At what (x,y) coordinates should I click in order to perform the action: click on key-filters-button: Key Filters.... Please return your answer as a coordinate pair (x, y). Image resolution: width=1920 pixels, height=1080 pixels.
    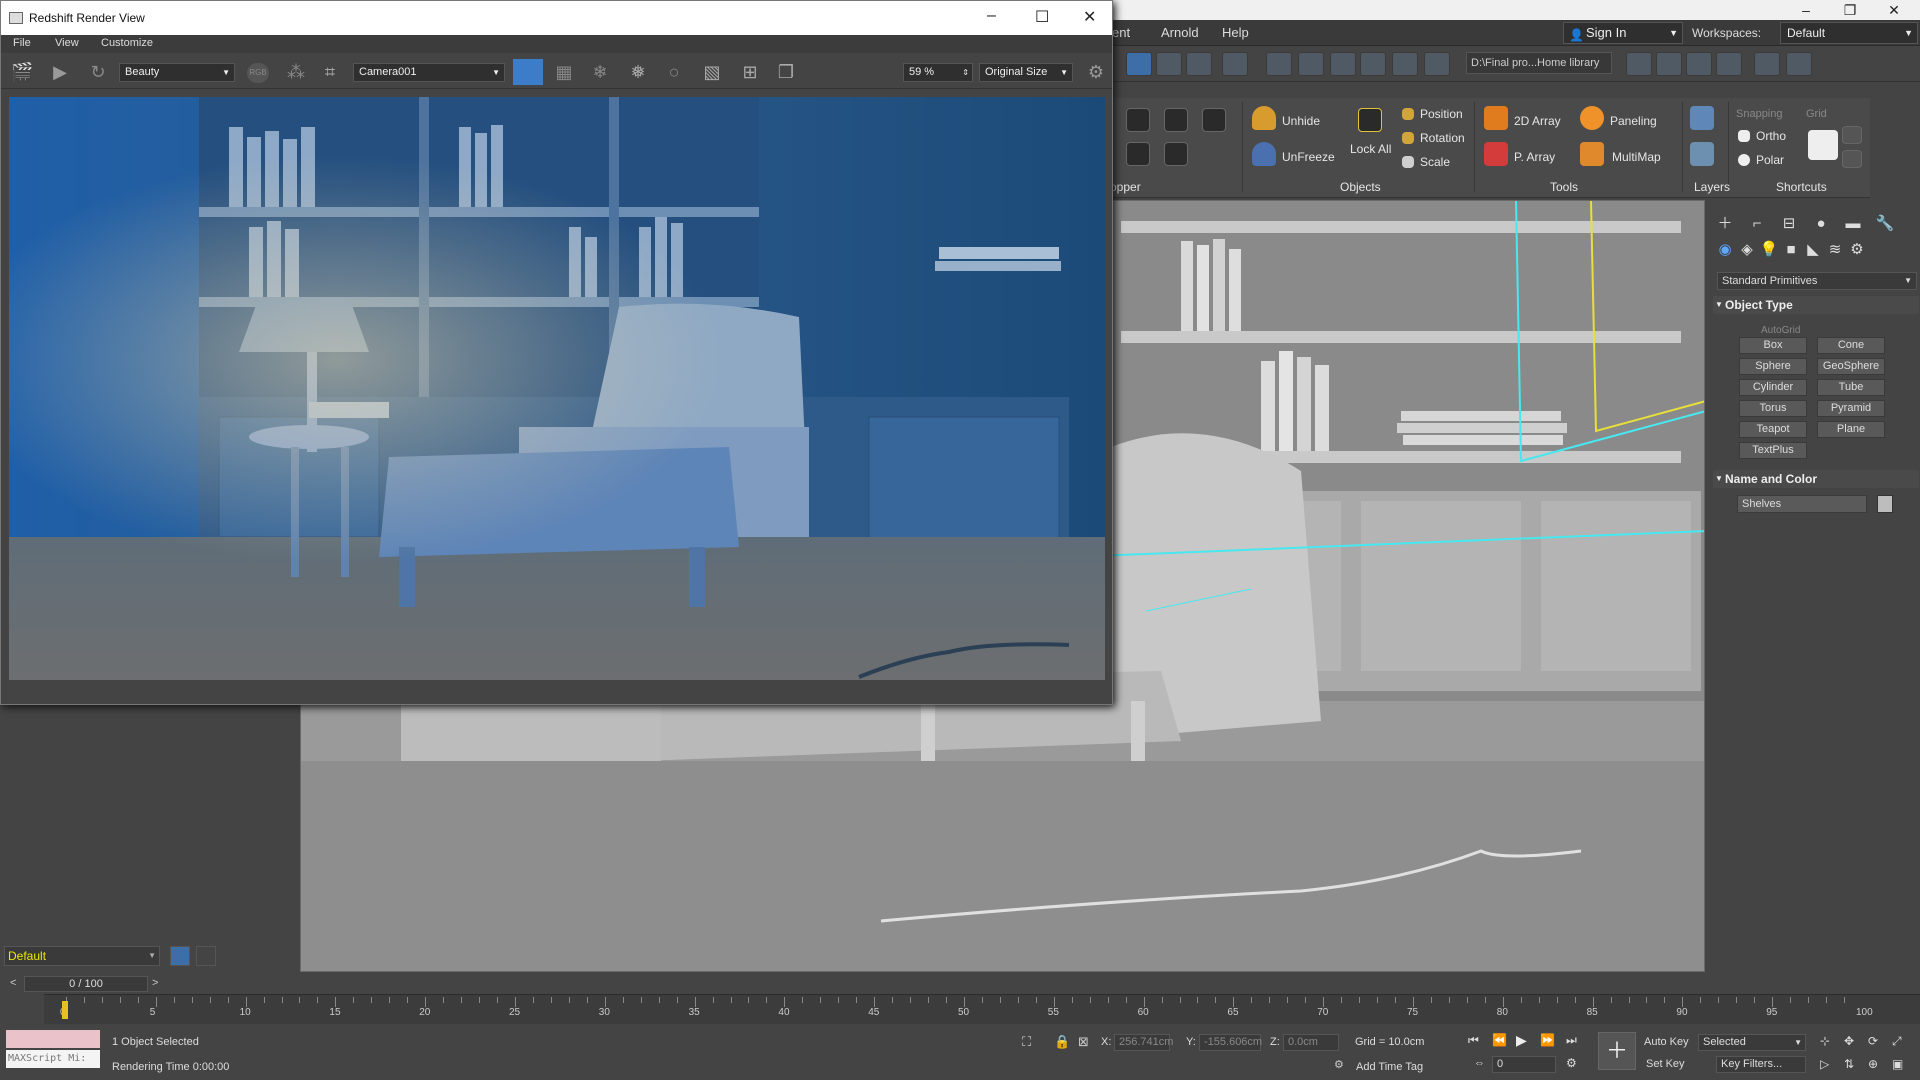
    Looking at the image, I should click on (1761, 1064).